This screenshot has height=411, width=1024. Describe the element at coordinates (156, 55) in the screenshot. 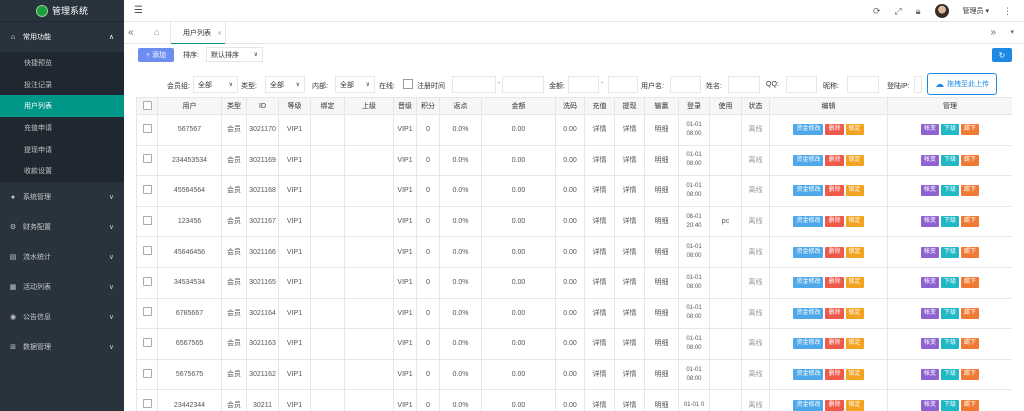

I see `add-button: + 添加` at that location.